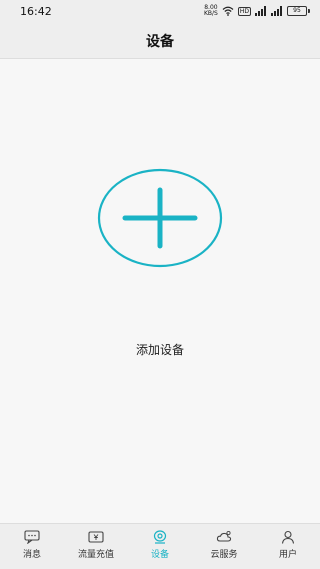  I want to click on add-icon, so click(160, 218).